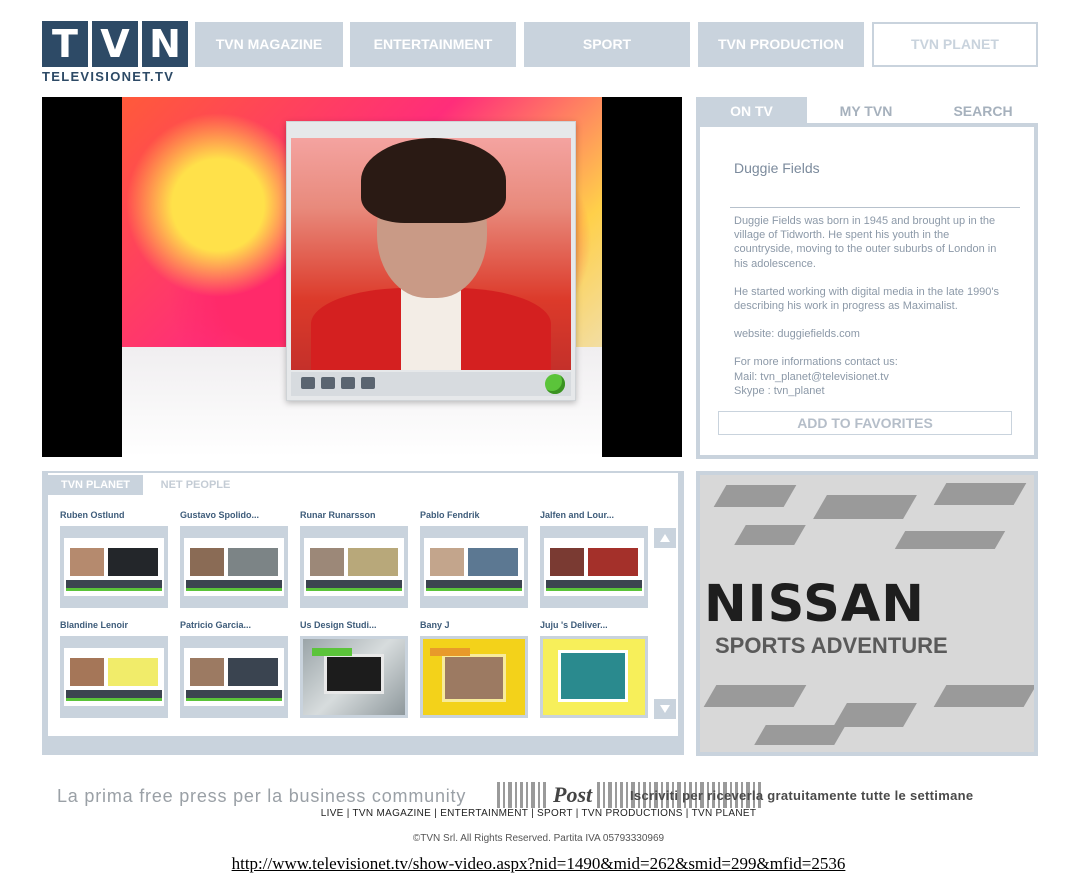  I want to click on tab-my-tvn: MY TVN, so click(866, 111).